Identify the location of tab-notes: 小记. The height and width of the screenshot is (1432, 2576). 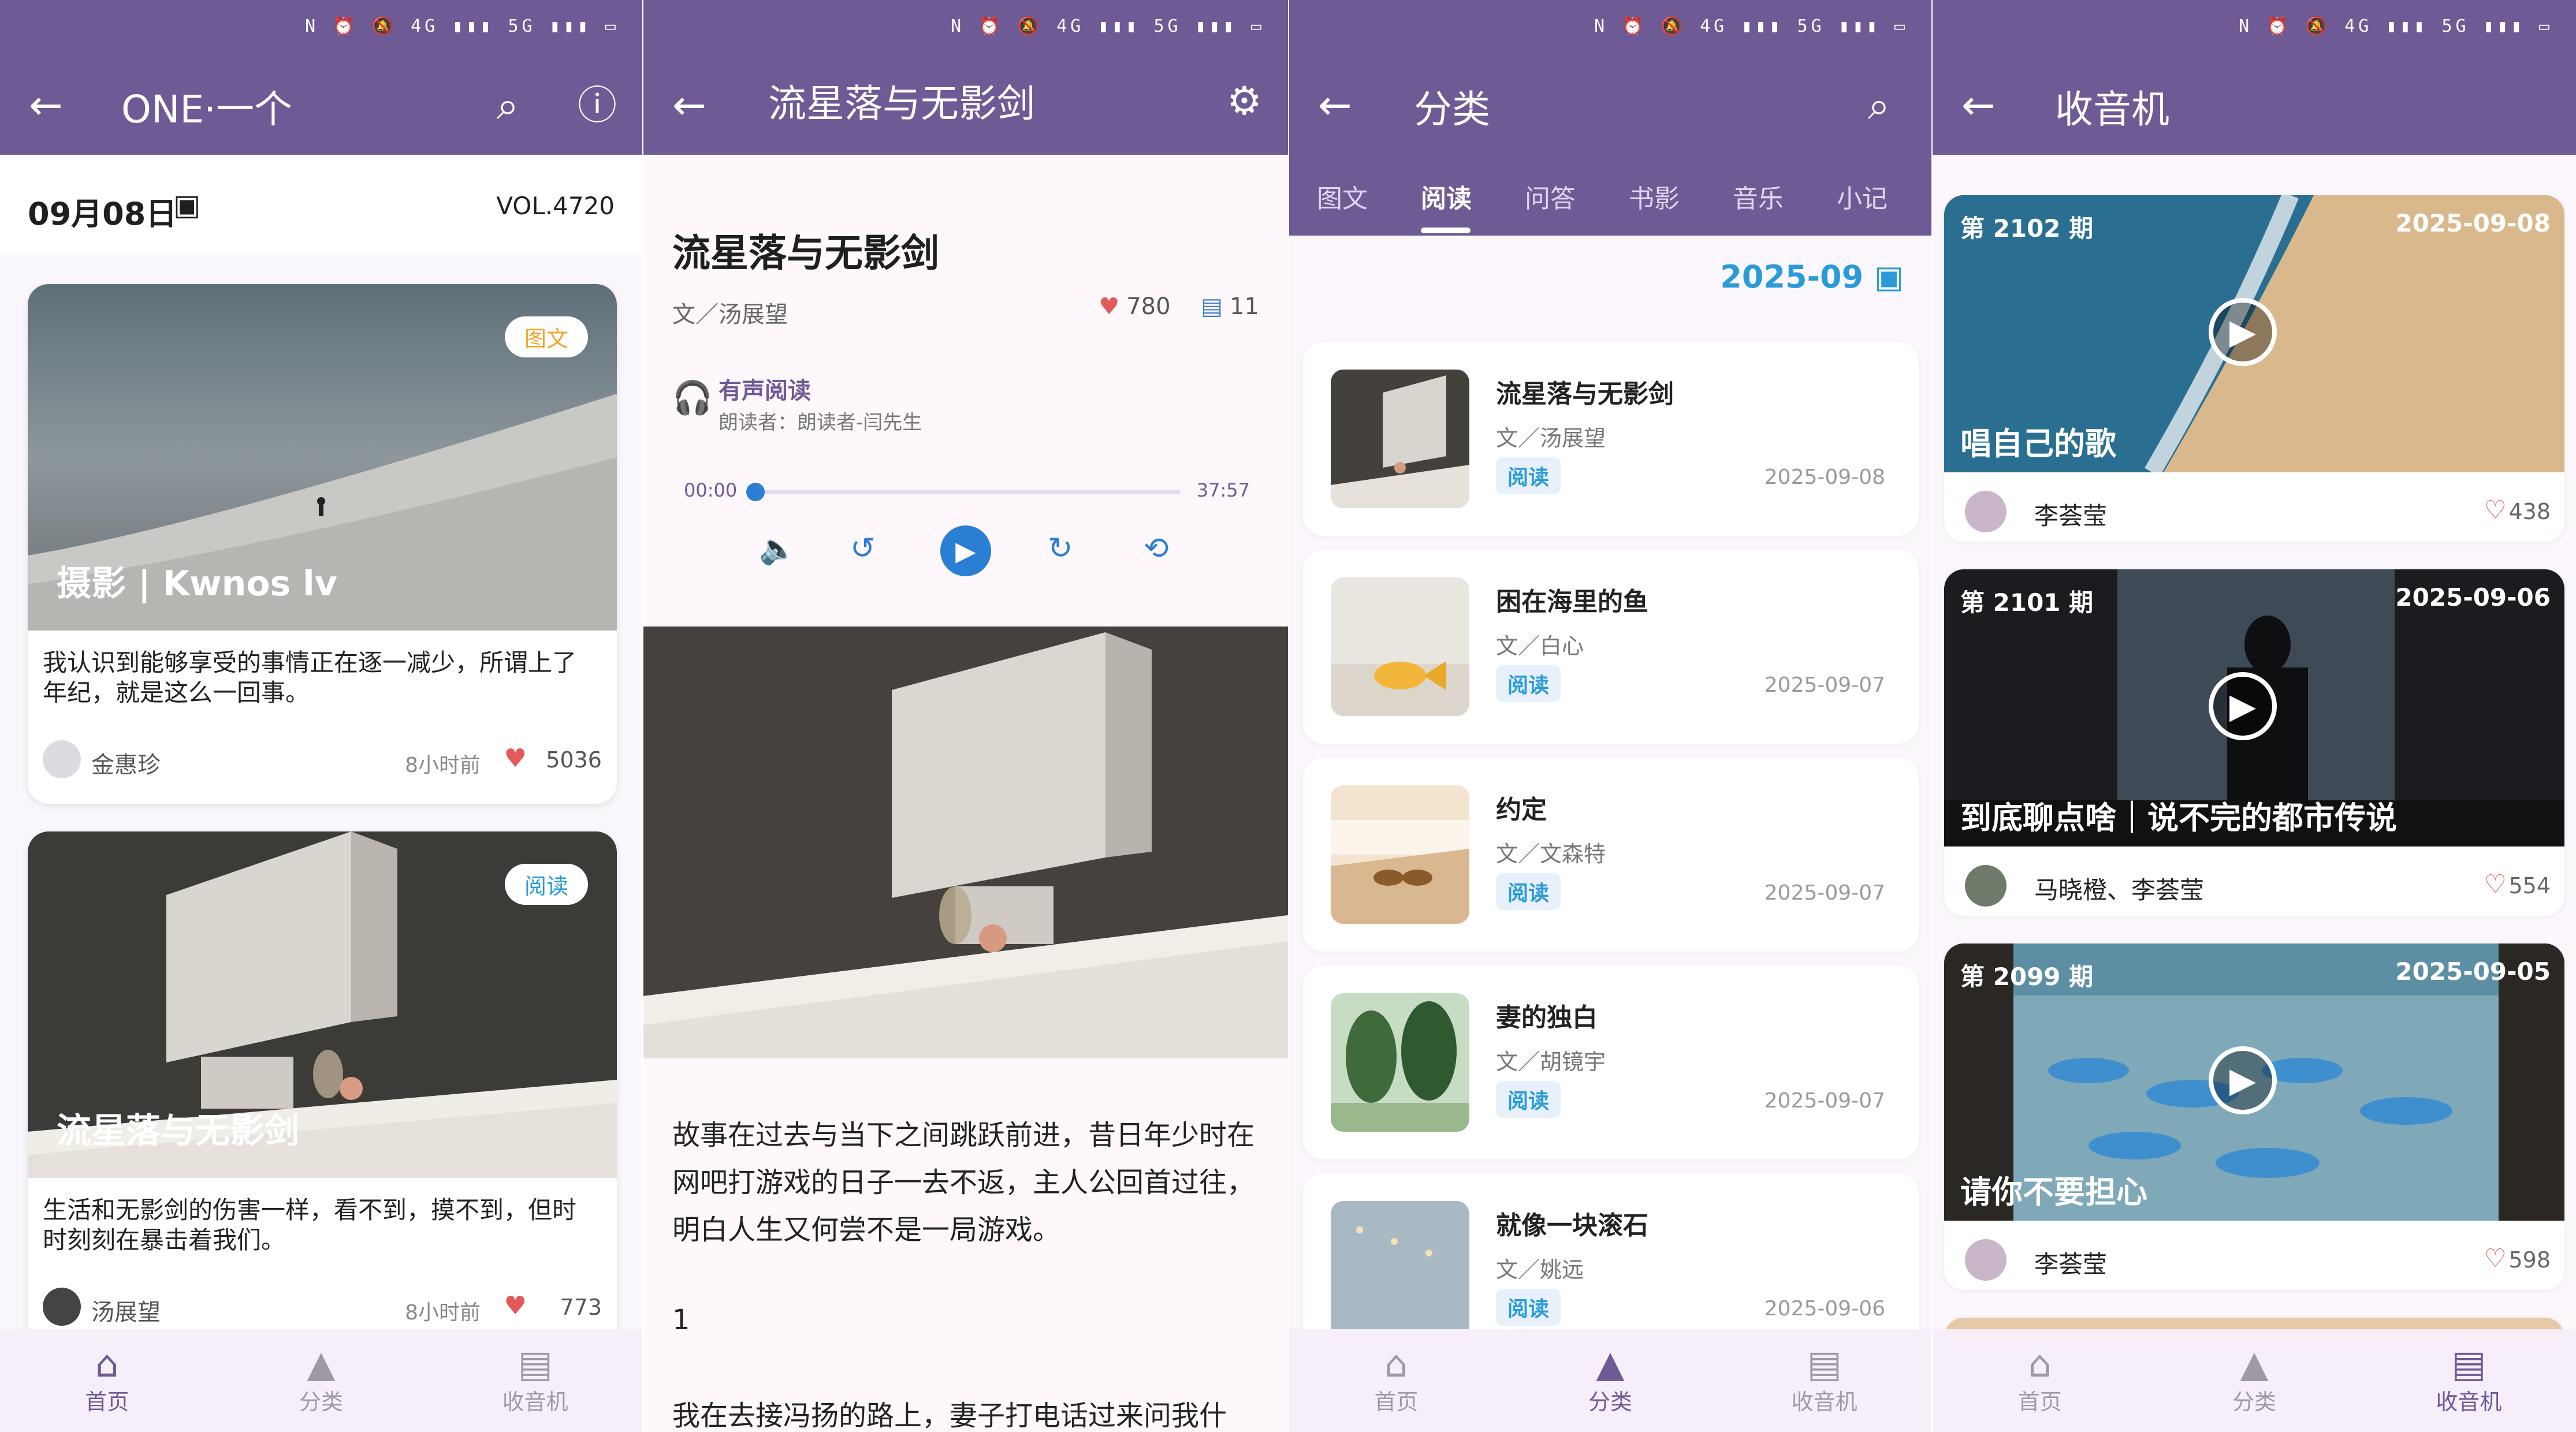
(1863, 196).